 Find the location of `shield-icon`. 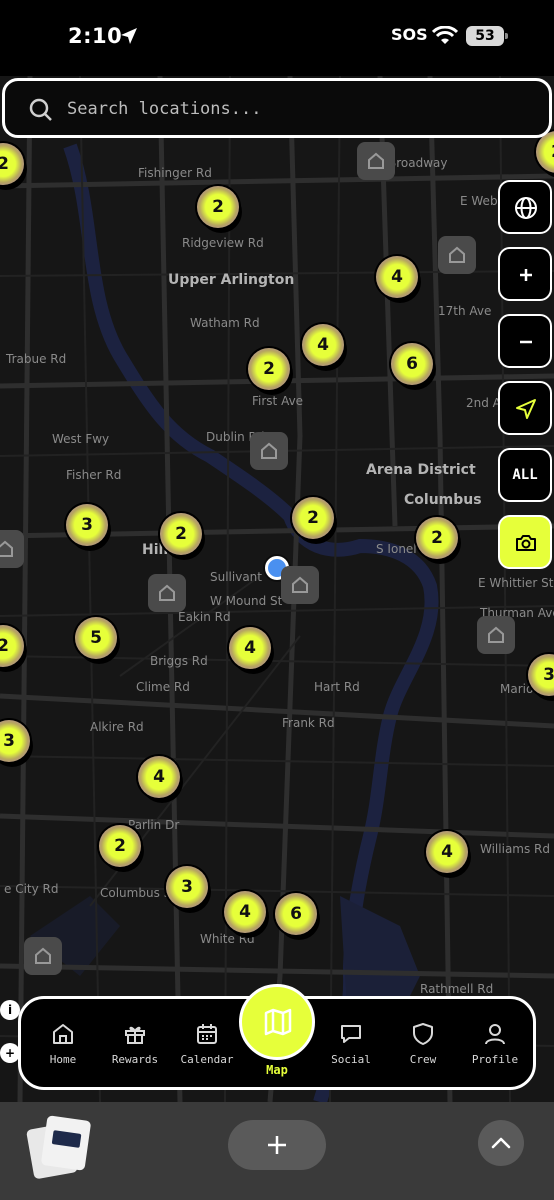

shield-icon is located at coordinates (423, 1034).